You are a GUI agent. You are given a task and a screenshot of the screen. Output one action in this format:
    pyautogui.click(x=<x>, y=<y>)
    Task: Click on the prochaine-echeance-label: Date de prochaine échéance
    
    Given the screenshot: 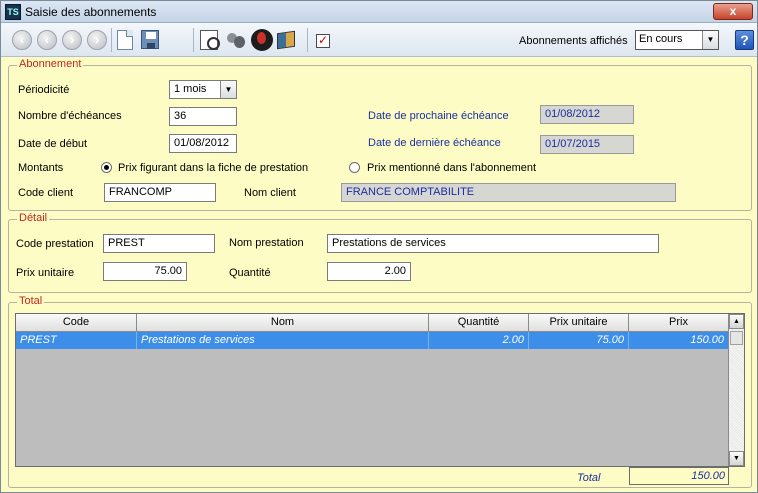 What is the action you would take?
    pyautogui.click(x=438, y=116)
    